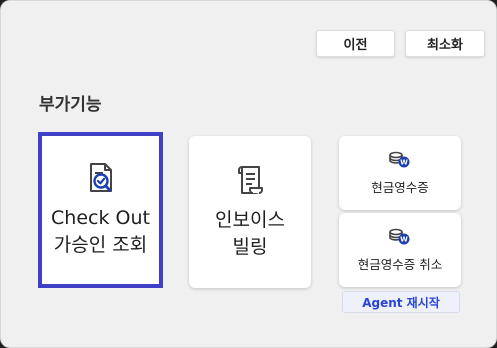 This screenshot has width=497, height=348. I want to click on checkout-preauth-tile: Check Out 가승인 조회, so click(100, 210).